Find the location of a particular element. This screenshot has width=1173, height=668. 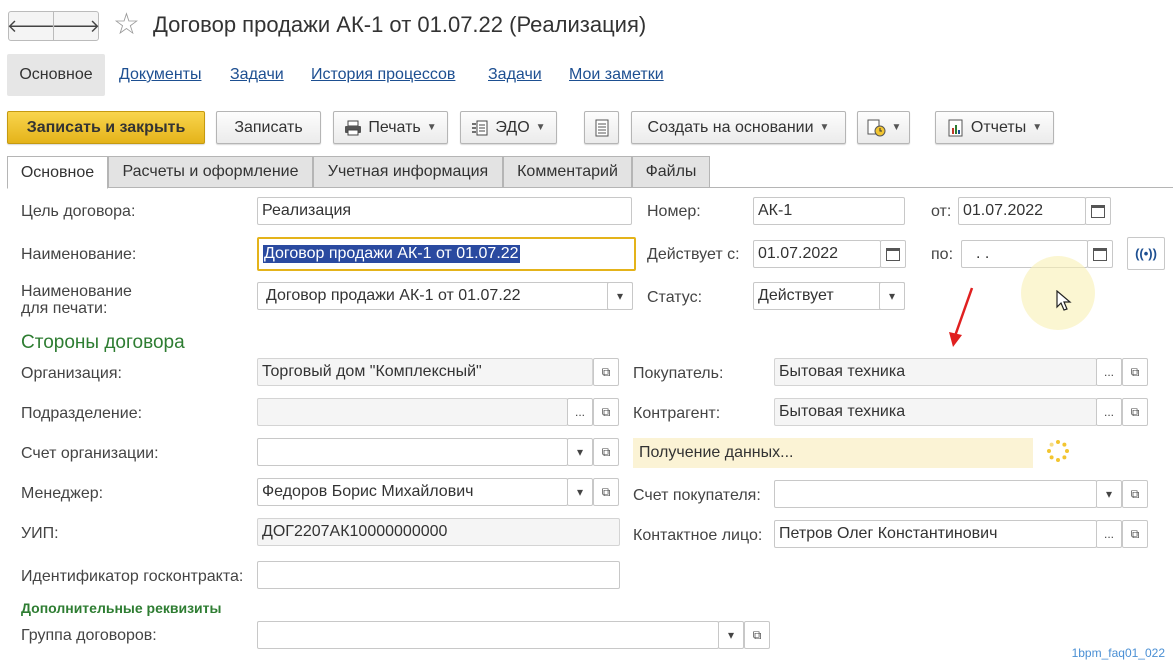

favorite-star-icon: ☆ is located at coordinates (126, 25).